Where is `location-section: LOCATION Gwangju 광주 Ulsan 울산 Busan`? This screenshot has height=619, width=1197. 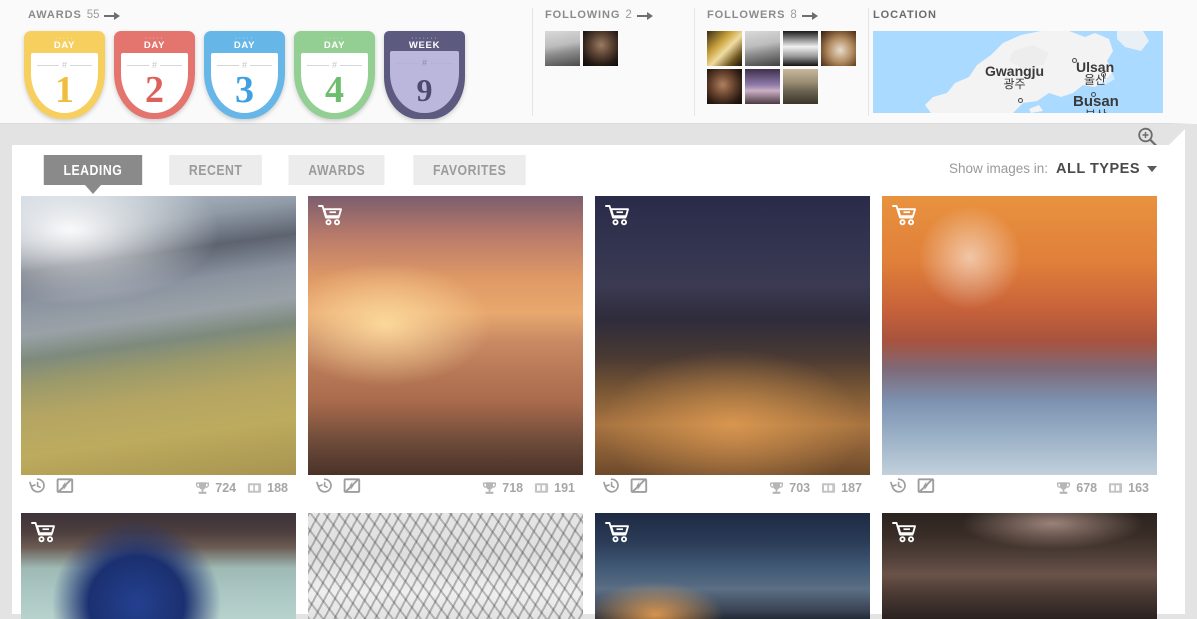 location-section: LOCATION Gwangju 광주 Ulsan 울산 Busan is located at coordinates (1033, 62).